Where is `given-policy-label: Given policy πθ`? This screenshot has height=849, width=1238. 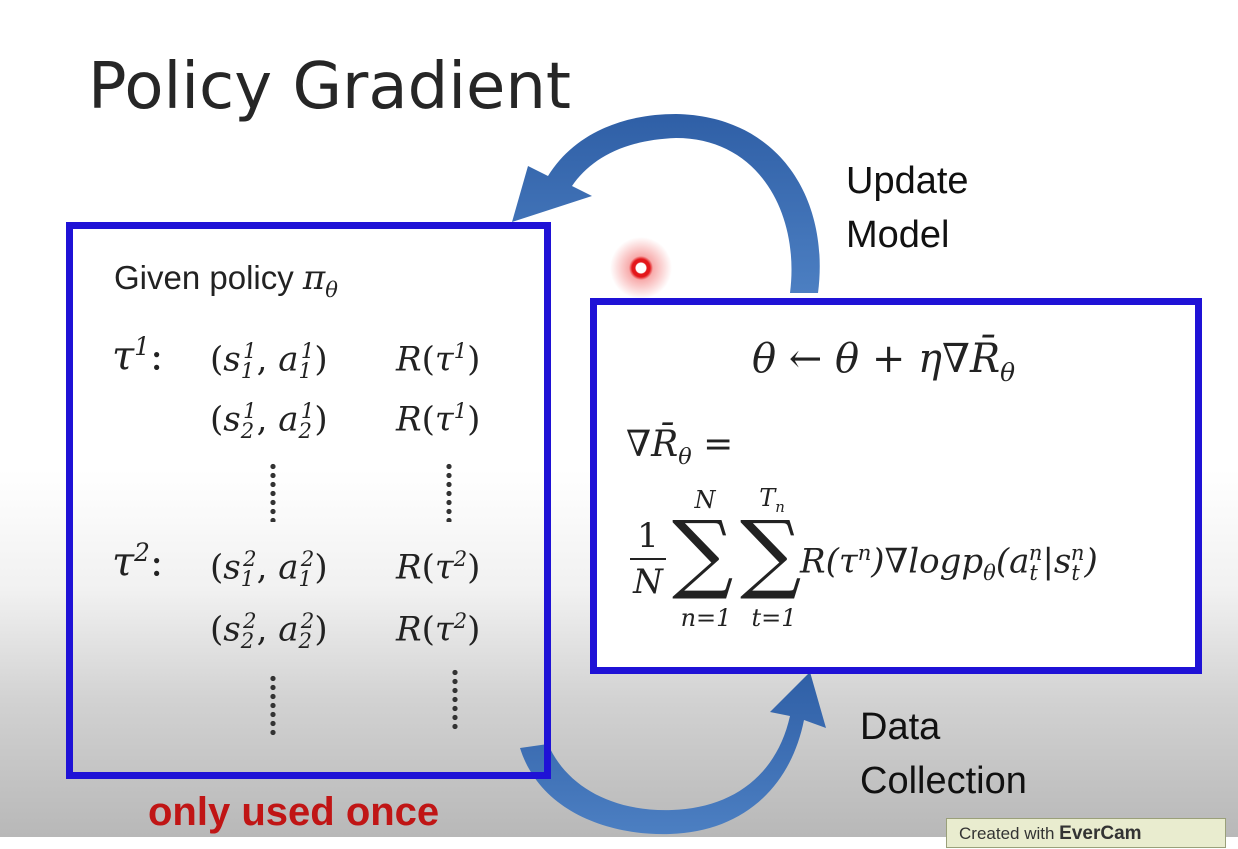
given-policy-label: Given policy πθ is located at coordinates (226, 280).